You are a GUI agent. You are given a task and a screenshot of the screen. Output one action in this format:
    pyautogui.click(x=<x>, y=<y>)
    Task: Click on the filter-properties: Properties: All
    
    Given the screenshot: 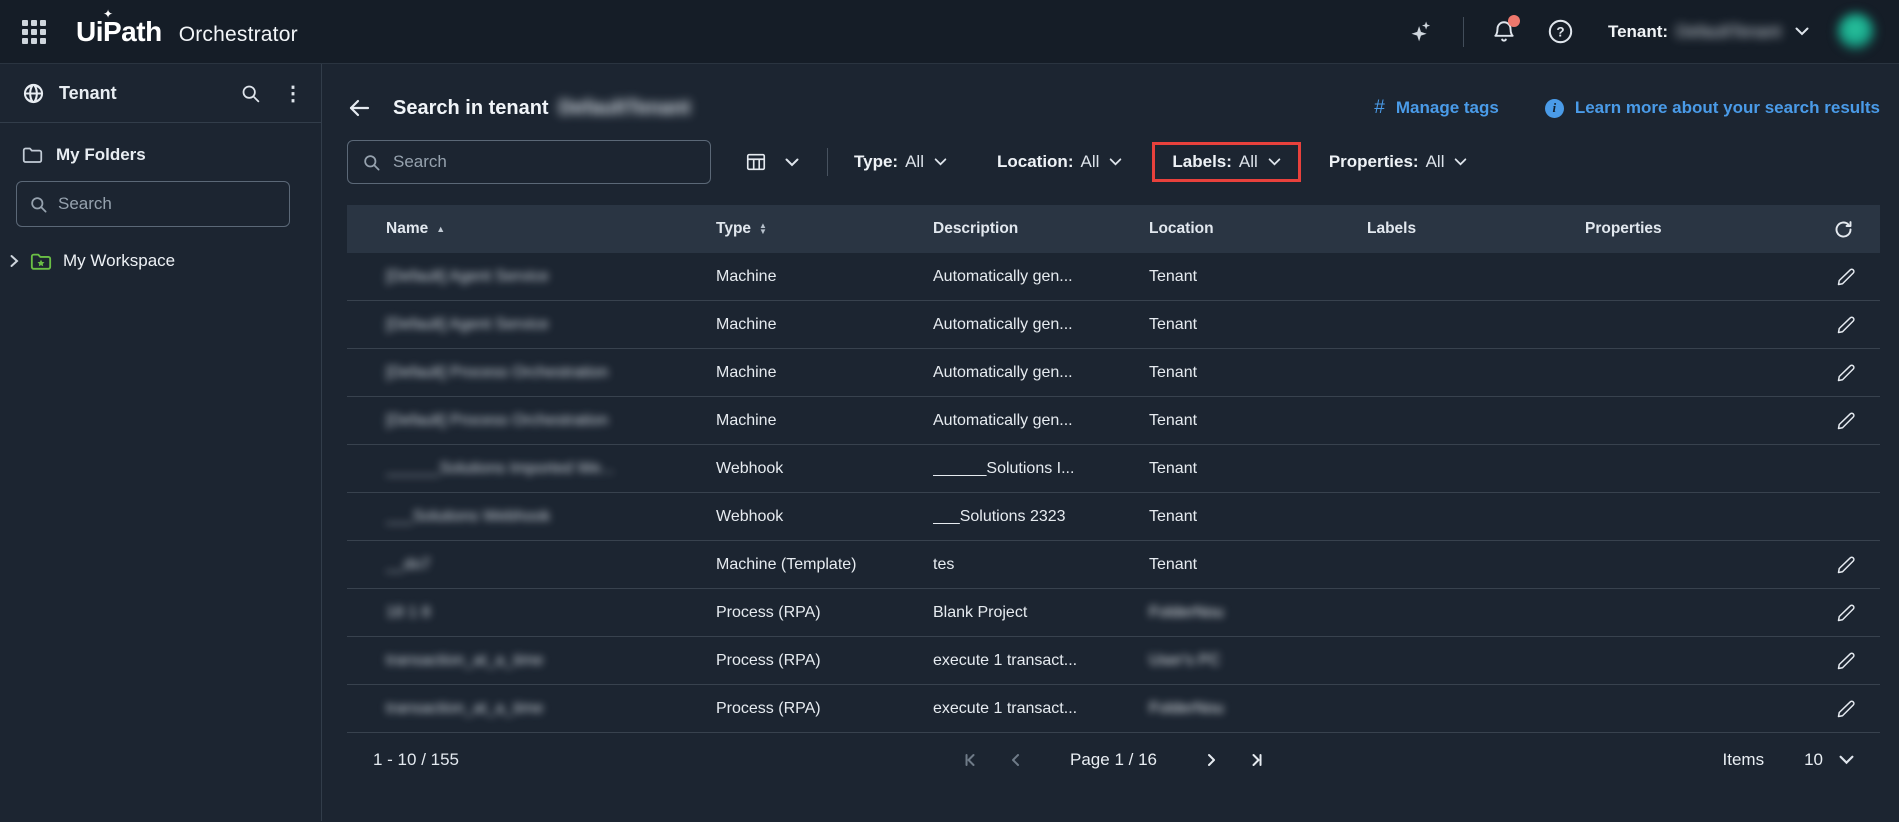 What is the action you would take?
    pyautogui.click(x=1398, y=162)
    